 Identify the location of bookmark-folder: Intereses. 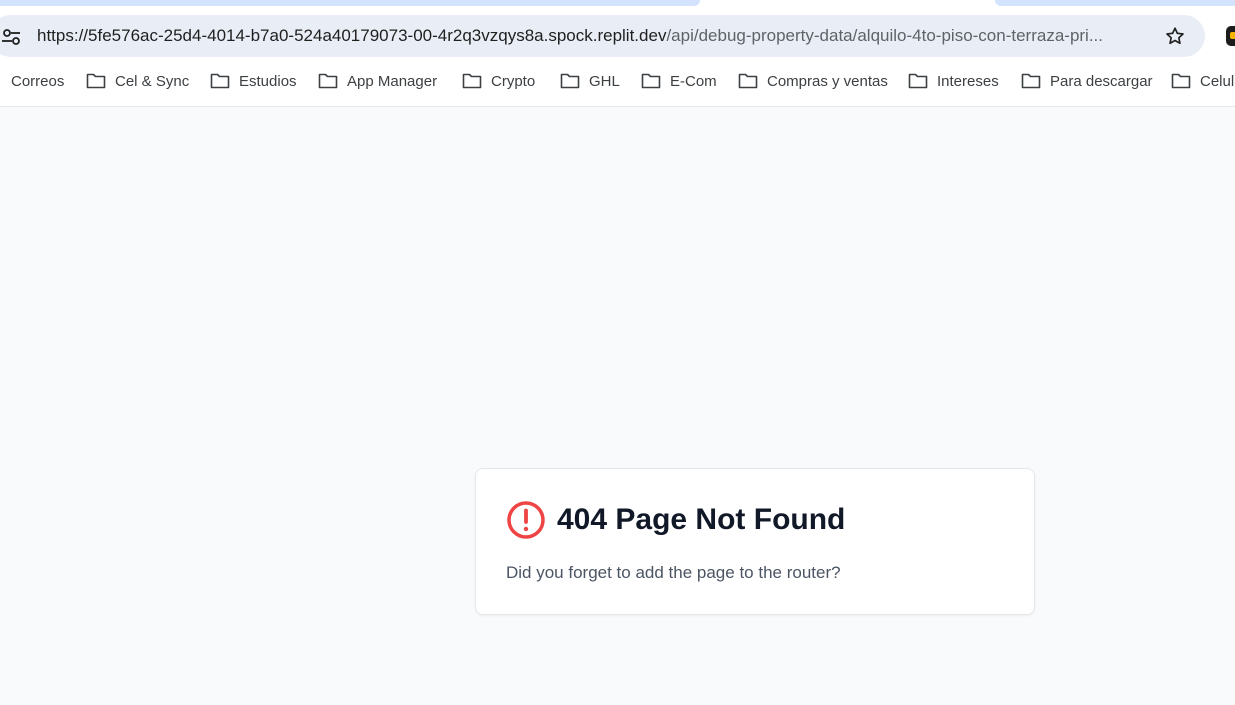
(953, 81).